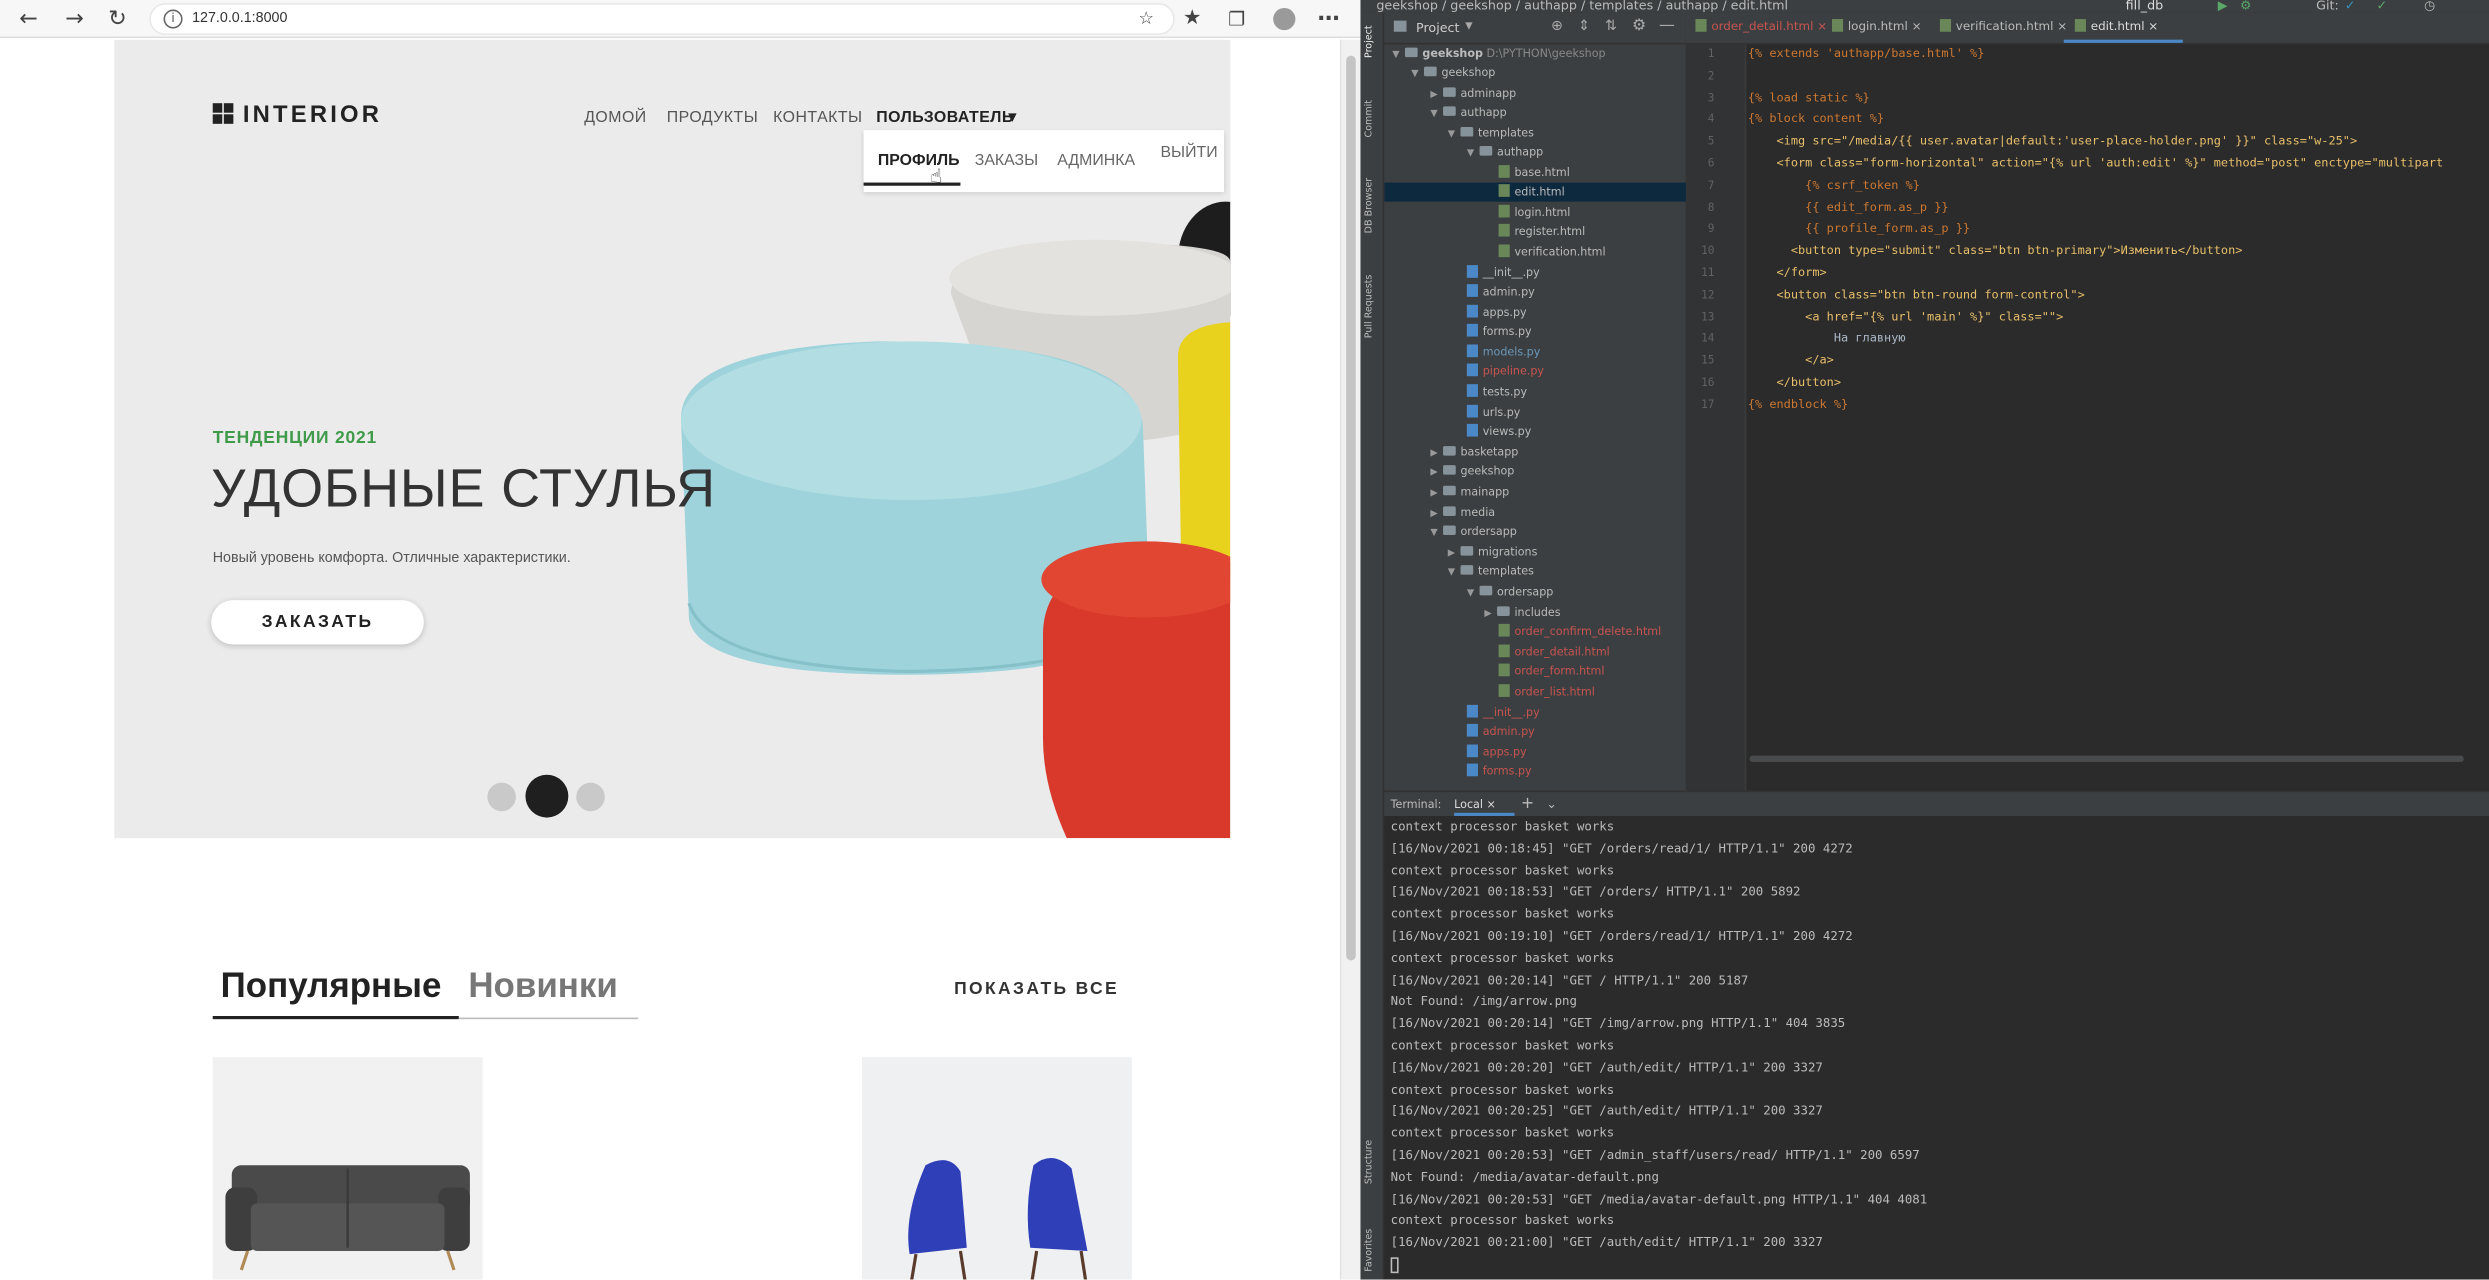 Image resolution: width=2489 pixels, height=1280 pixels. Describe the element at coordinates (1527, 803) in the screenshot. I see `new-terminal-plus-icon: +` at that location.